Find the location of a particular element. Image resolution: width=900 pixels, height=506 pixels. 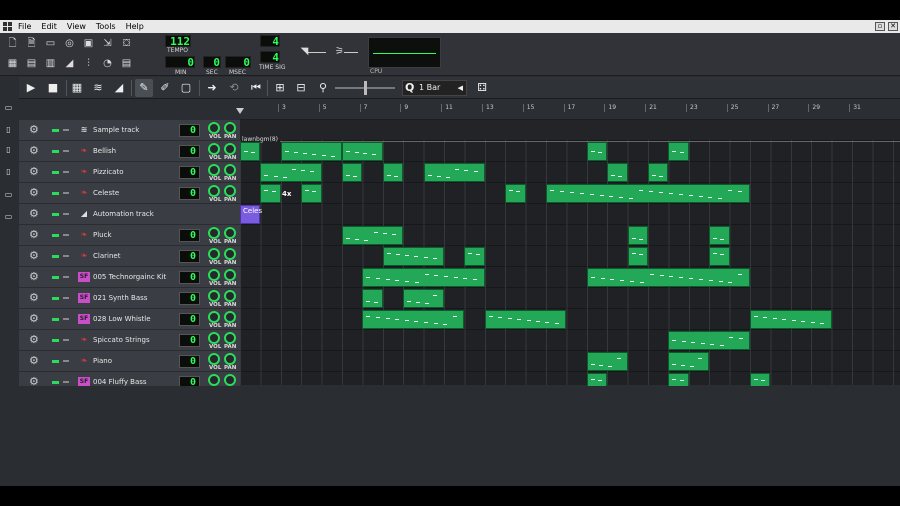

play-icon: ▶ is located at coordinates (31, 88).